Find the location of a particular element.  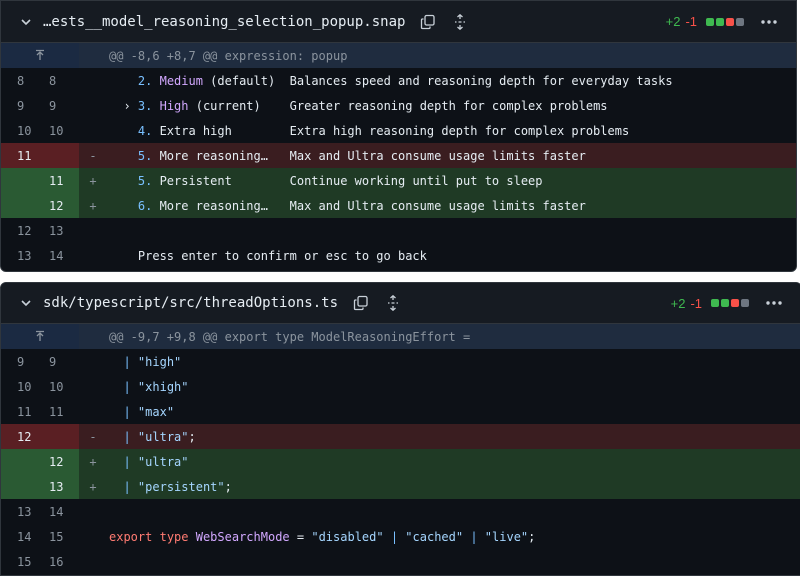

additions-count: +2 is located at coordinates (678, 303).